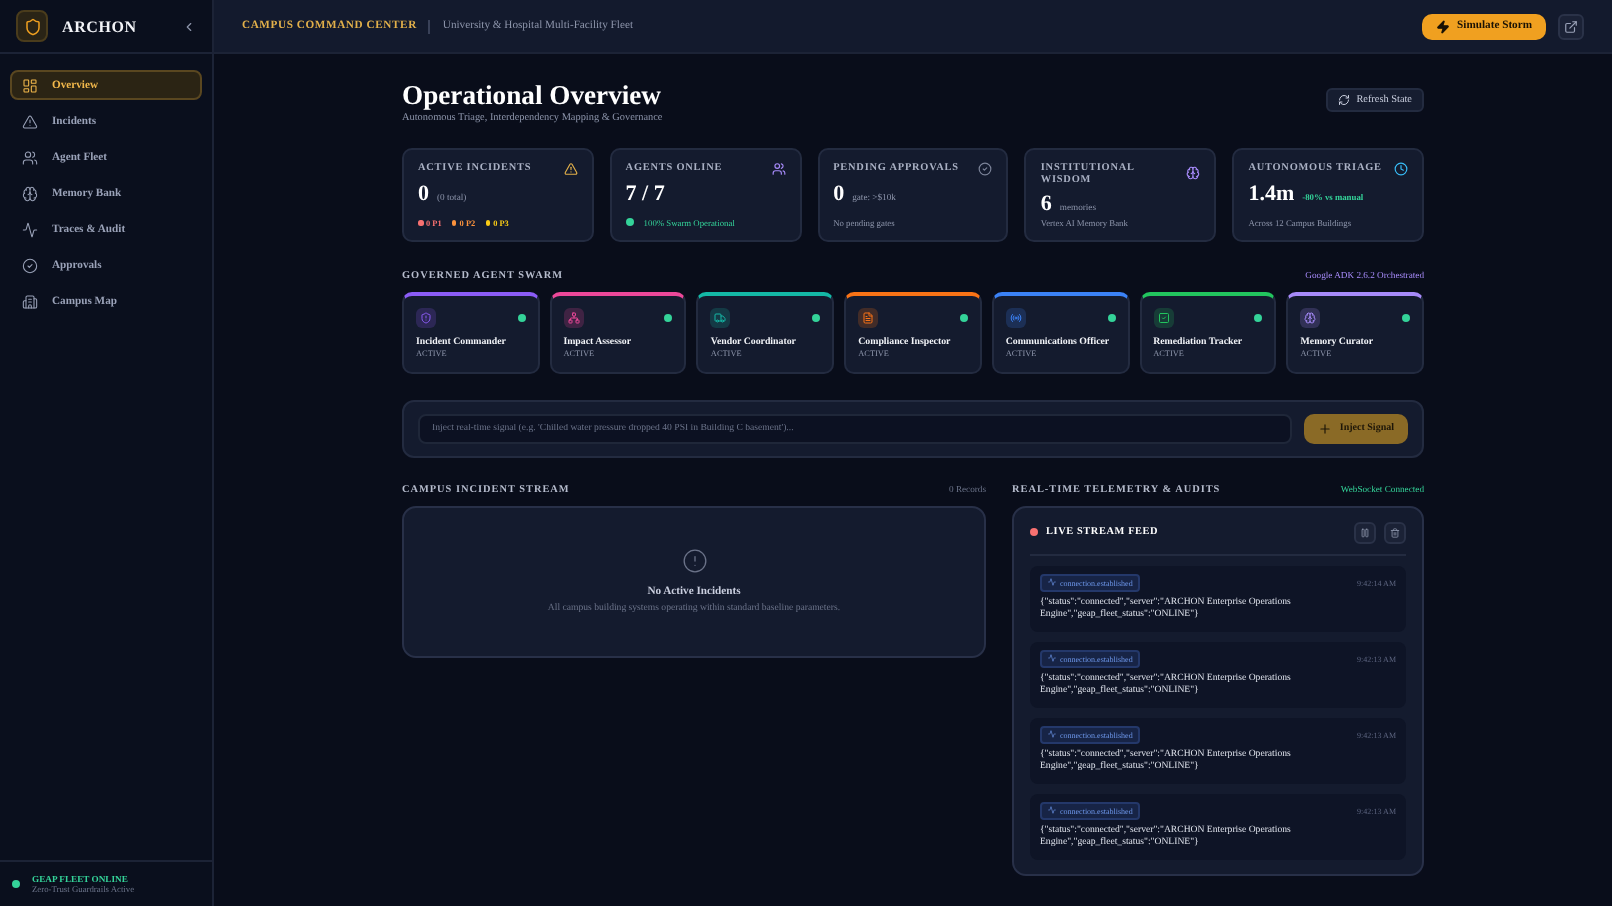  I want to click on brand-name: ARCHON, so click(100, 26).